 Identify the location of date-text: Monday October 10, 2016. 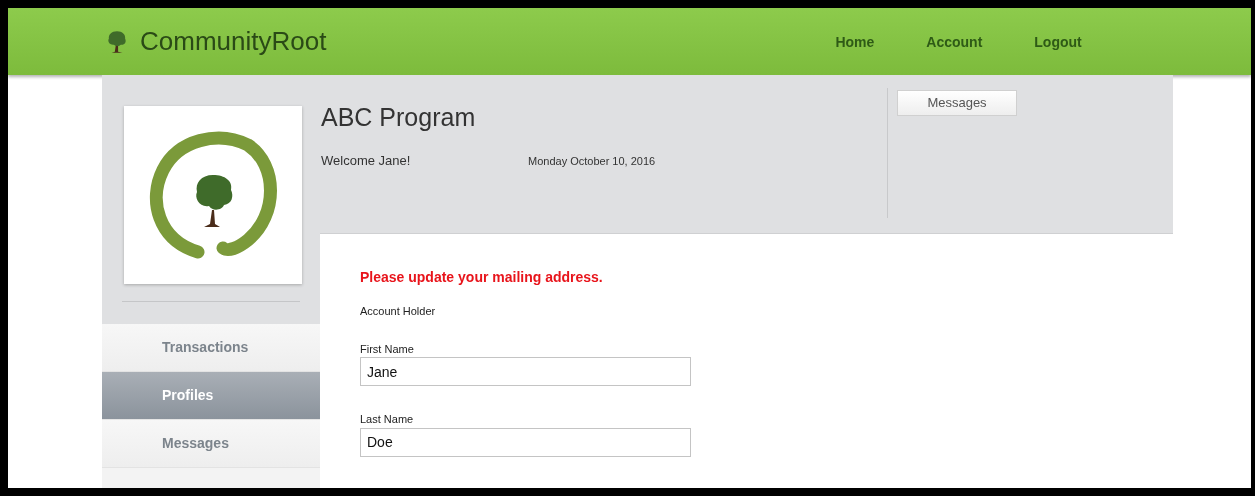
(592, 161).